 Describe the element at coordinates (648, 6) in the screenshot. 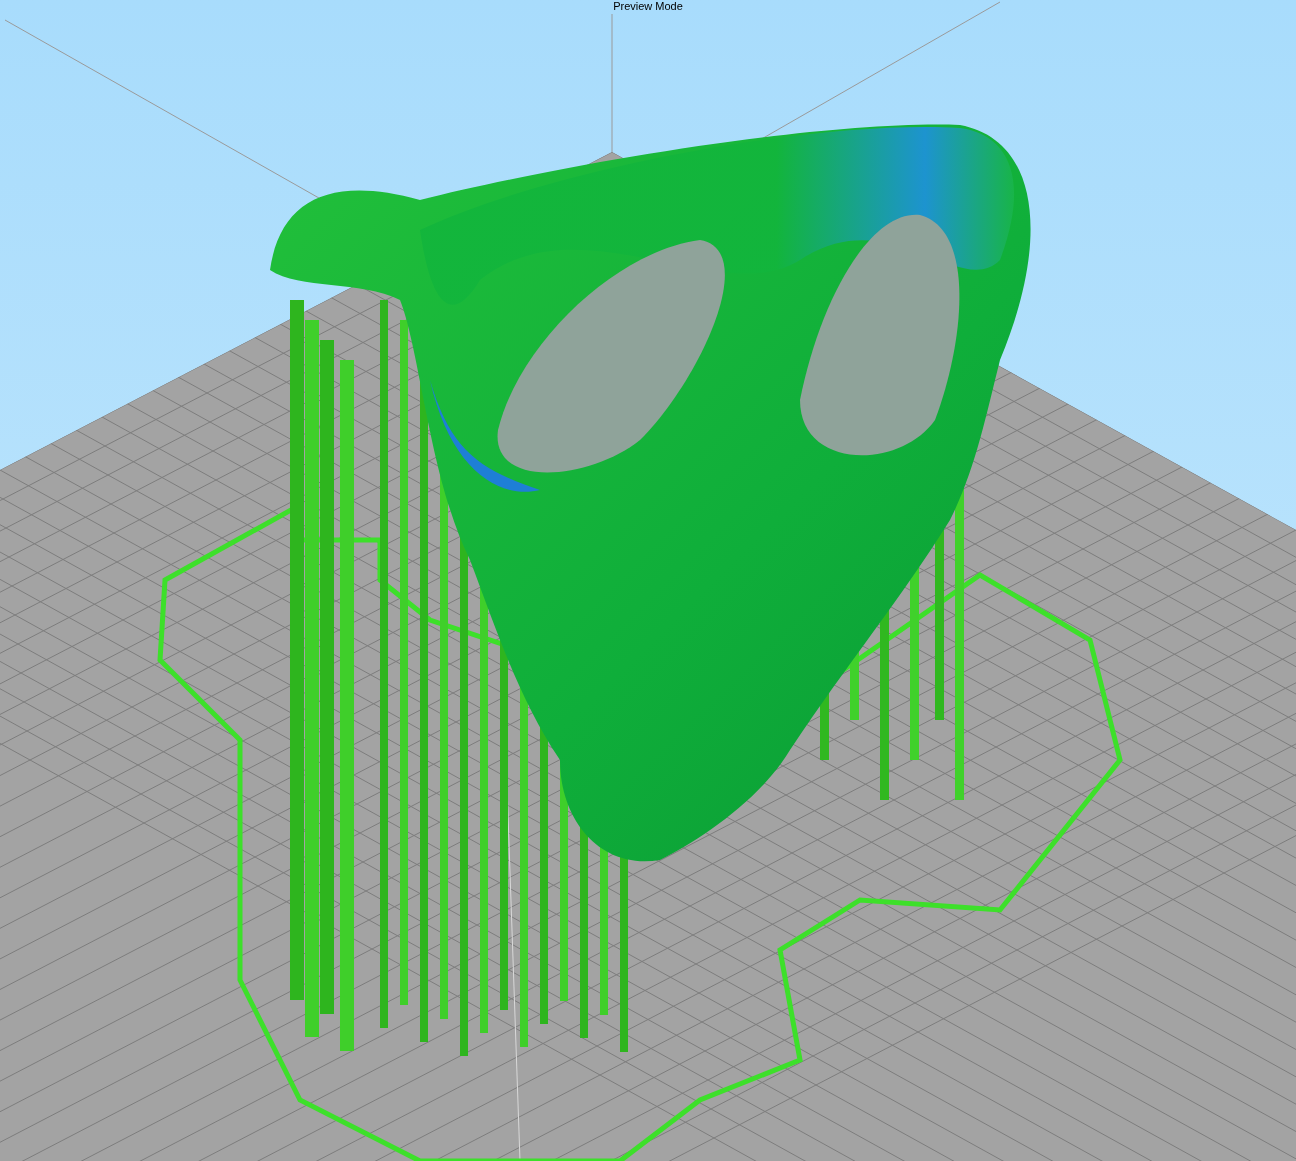

I see `mode-label: Preview Mode` at that location.